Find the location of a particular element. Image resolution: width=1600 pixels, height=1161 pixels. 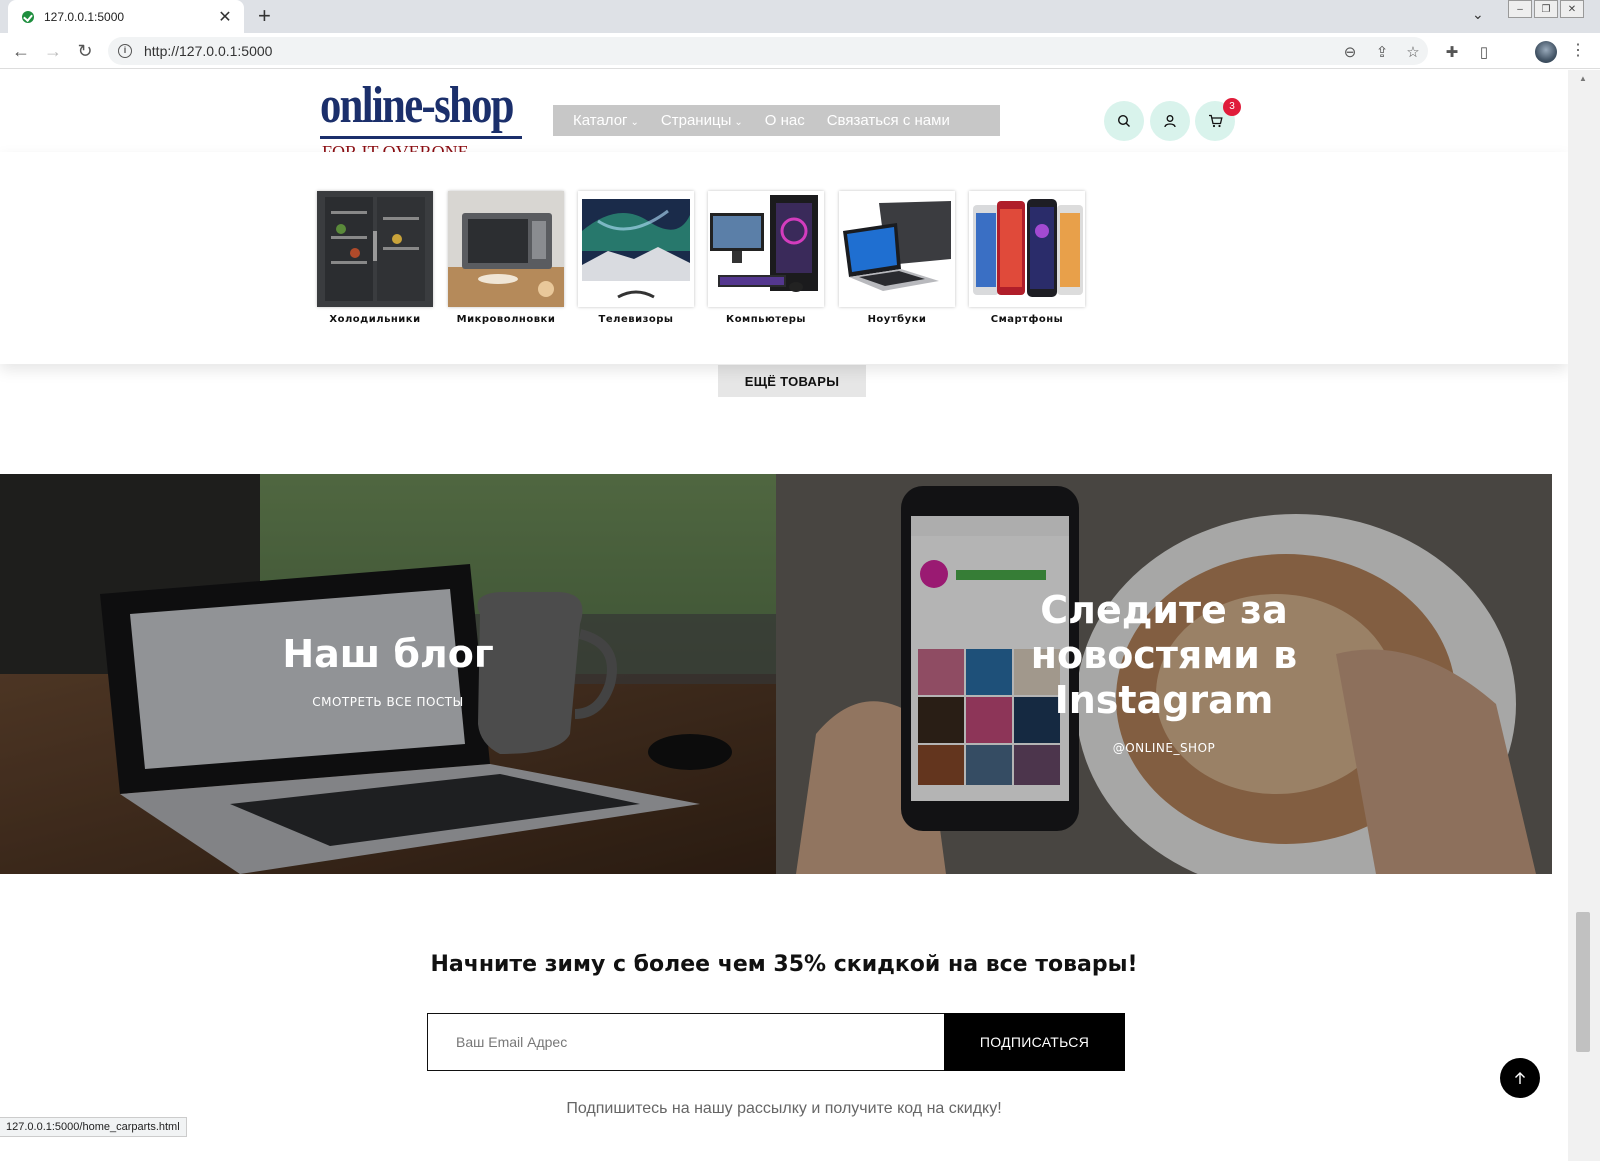

category-label: Телевизоры is located at coordinates (636, 319).